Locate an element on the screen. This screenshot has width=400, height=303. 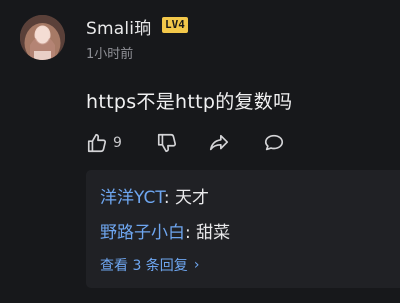
reply-button is located at coordinates (274, 143).